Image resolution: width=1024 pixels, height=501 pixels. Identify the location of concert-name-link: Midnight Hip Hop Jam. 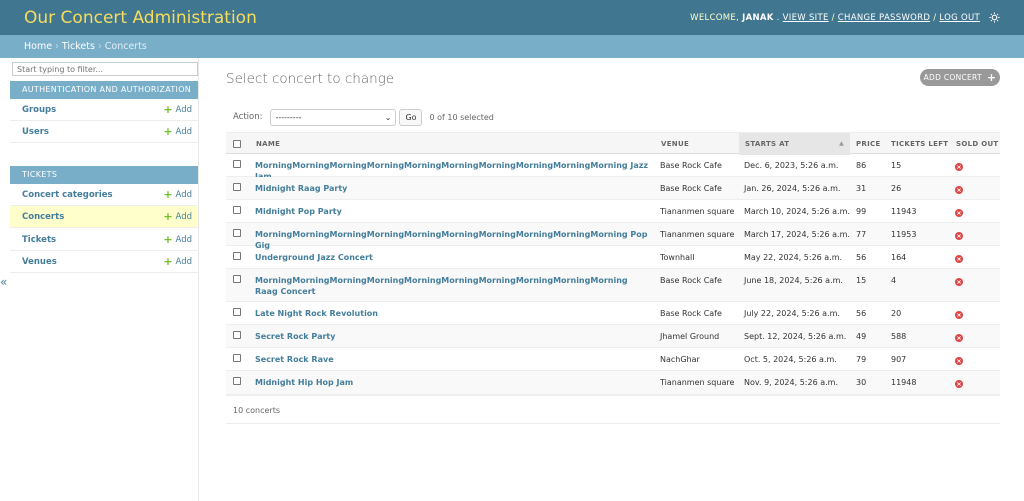
(304, 382).